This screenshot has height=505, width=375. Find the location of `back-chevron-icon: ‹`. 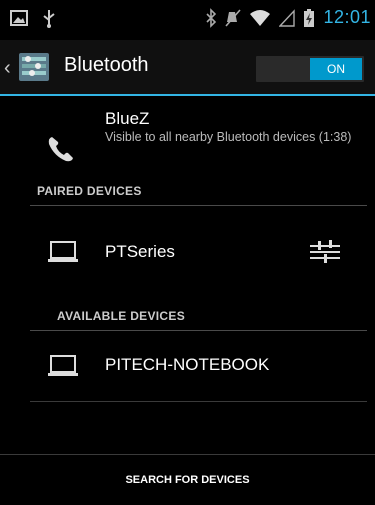

back-chevron-icon: ‹ is located at coordinates (7, 68).